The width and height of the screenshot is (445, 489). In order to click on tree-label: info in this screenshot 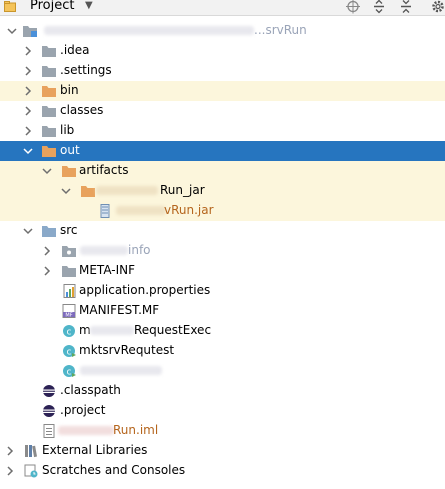, I will do `click(139, 250)`.